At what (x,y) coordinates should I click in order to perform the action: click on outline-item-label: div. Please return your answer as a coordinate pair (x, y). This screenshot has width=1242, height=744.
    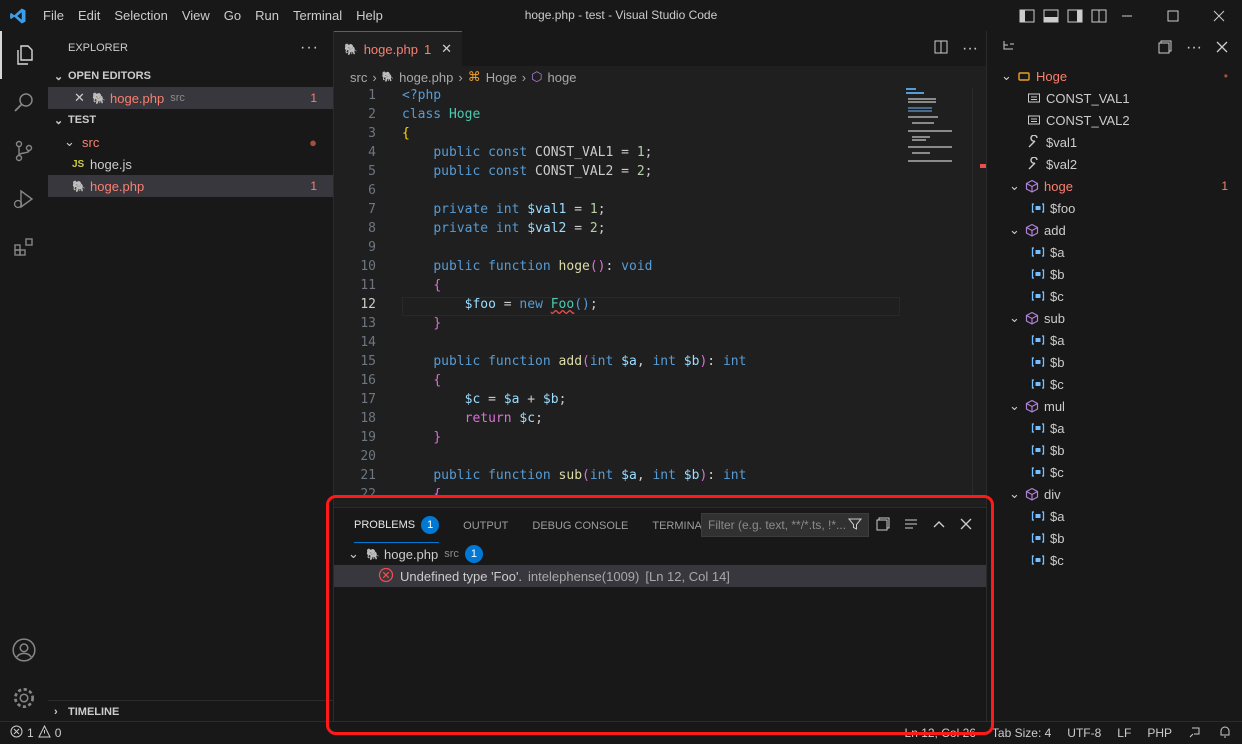
    Looking at the image, I should click on (1052, 494).